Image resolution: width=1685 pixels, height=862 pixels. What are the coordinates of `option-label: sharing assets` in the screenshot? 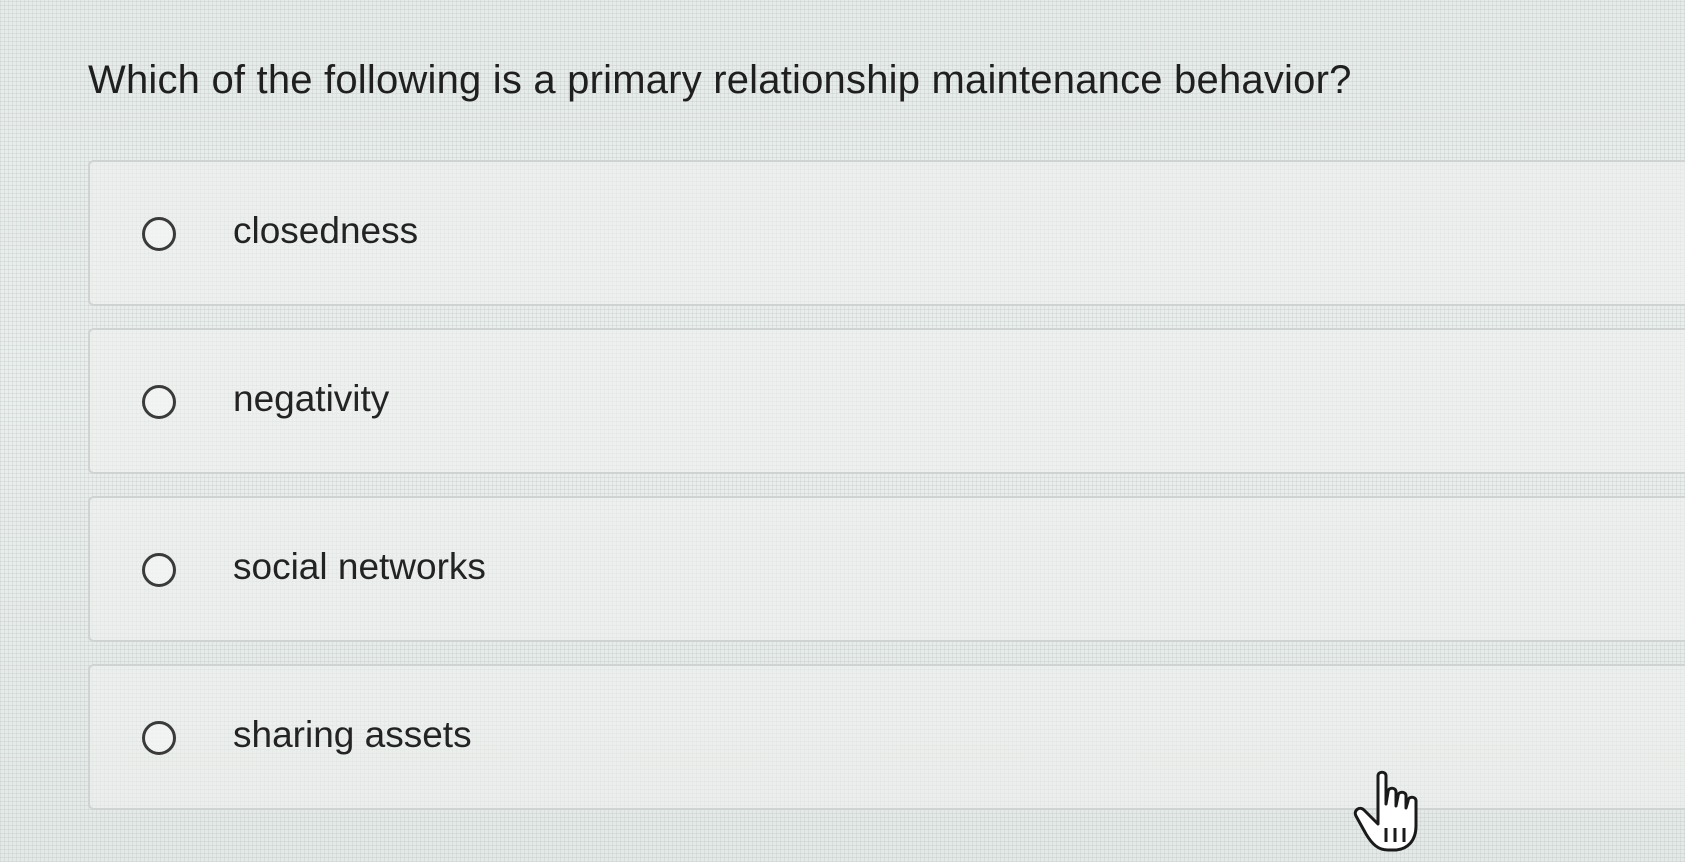 It's located at (352, 734).